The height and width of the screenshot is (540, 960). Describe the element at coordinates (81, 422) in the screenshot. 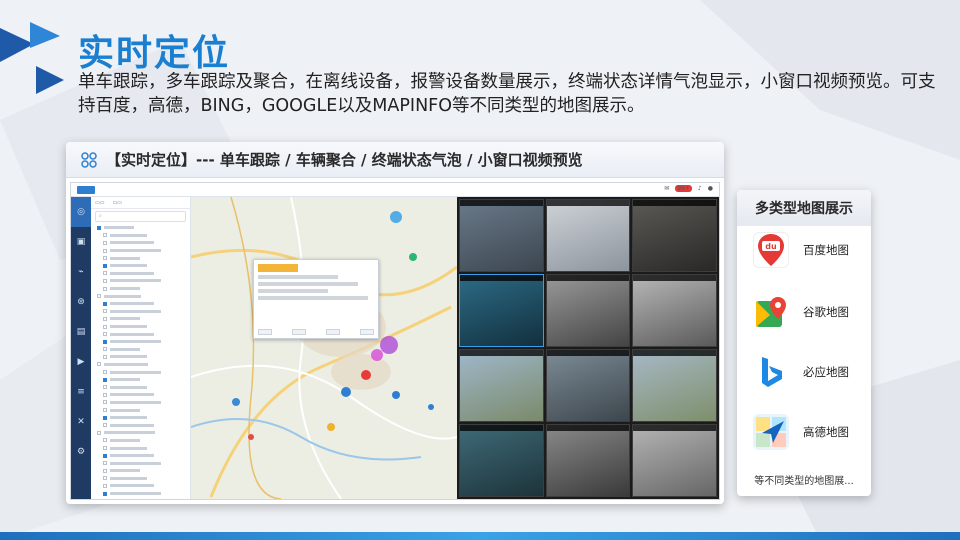

I see `sidebar-item: ✕` at that location.